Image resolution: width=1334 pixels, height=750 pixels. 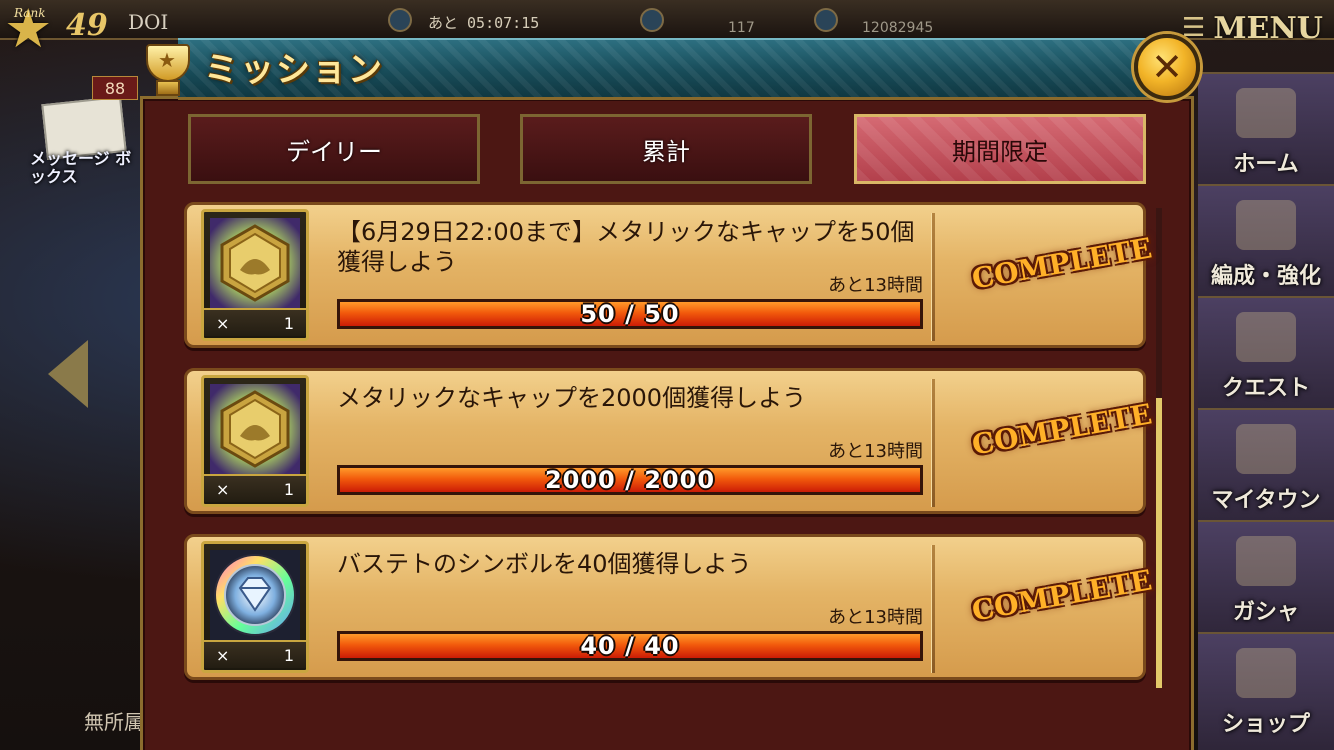 I want to click on dialog-title: ミッション, so click(x=294, y=70).